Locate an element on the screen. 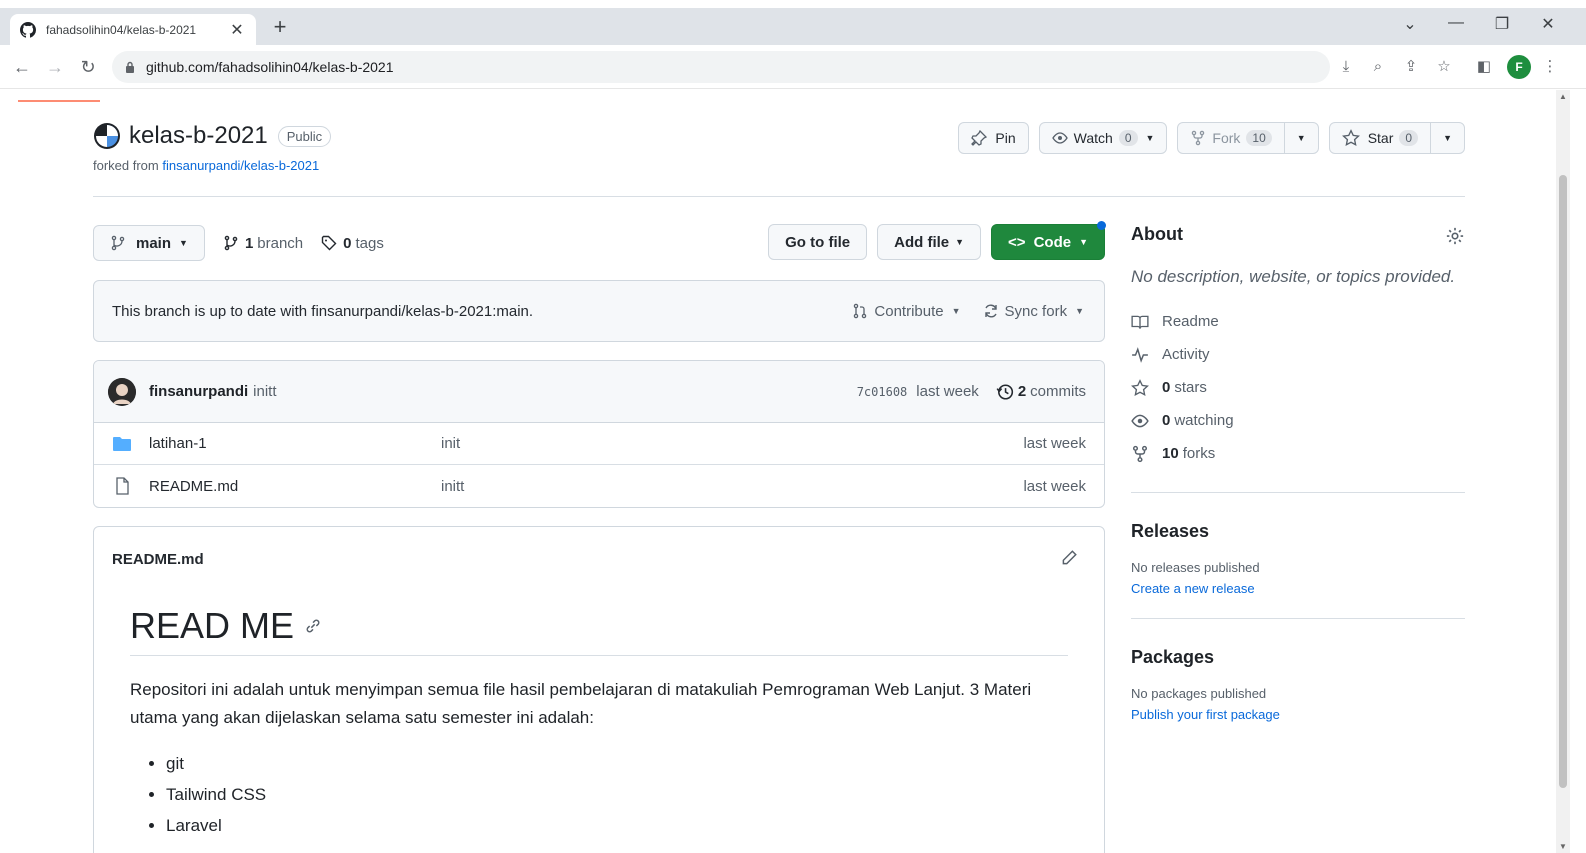  file-name: latihan-1 is located at coordinates (295, 443).